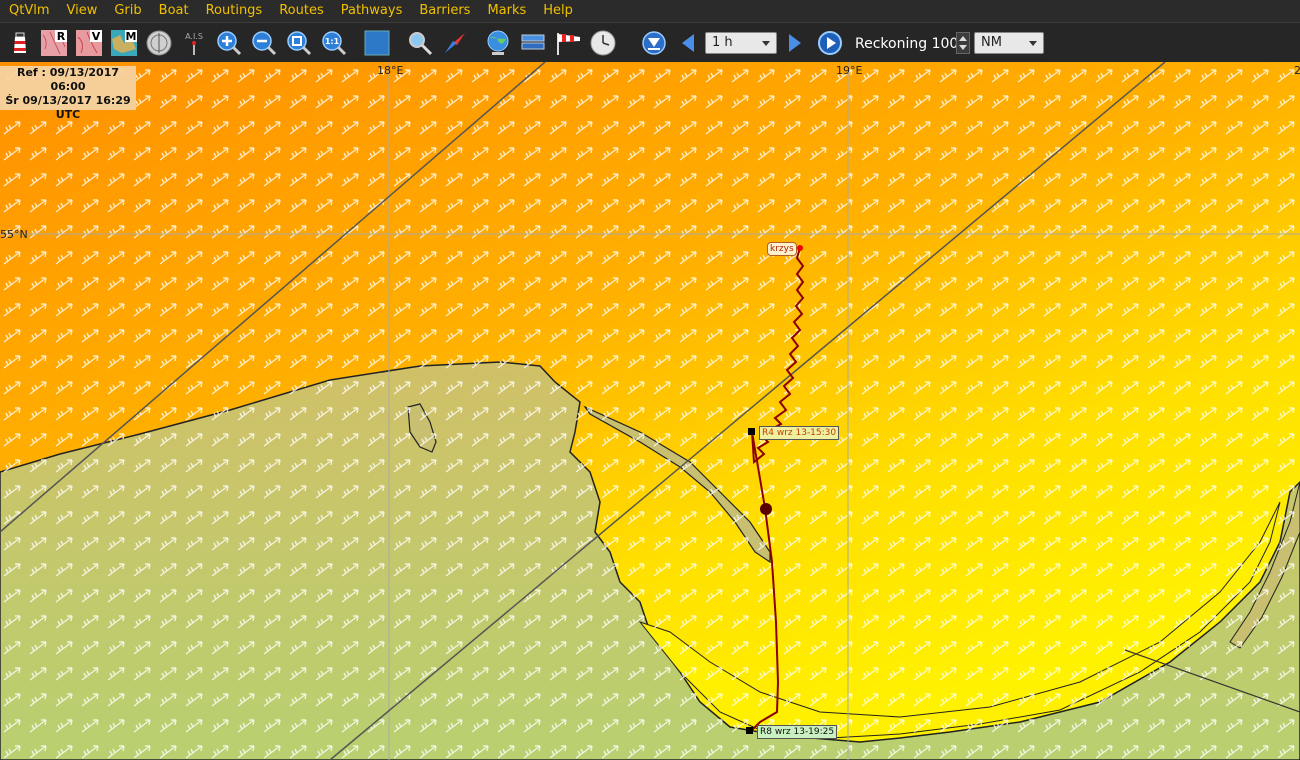 This screenshot has width=1300, height=760. Describe the element at coordinates (455, 43) in the screenshot. I see `needle-icon` at that location.